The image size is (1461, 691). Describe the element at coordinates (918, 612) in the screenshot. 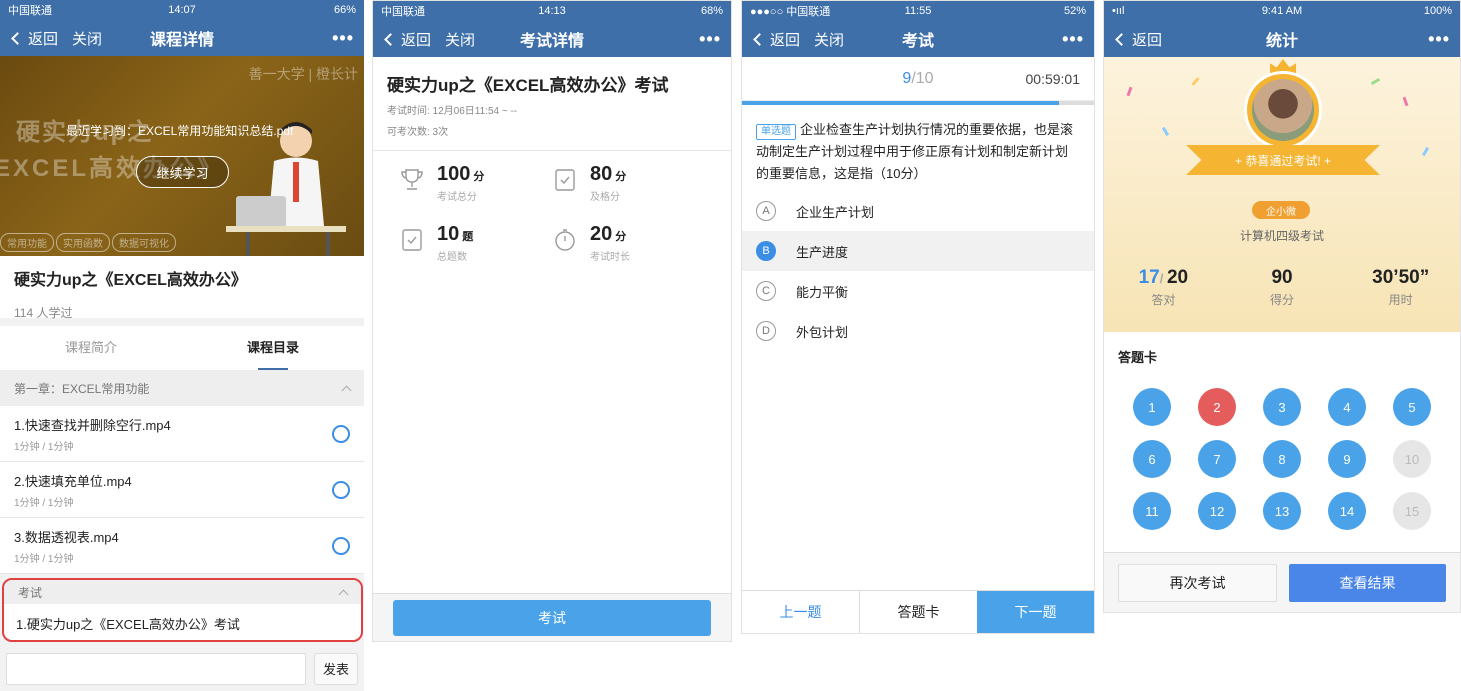

I see `answer-card-button: 答题卡` at that location.